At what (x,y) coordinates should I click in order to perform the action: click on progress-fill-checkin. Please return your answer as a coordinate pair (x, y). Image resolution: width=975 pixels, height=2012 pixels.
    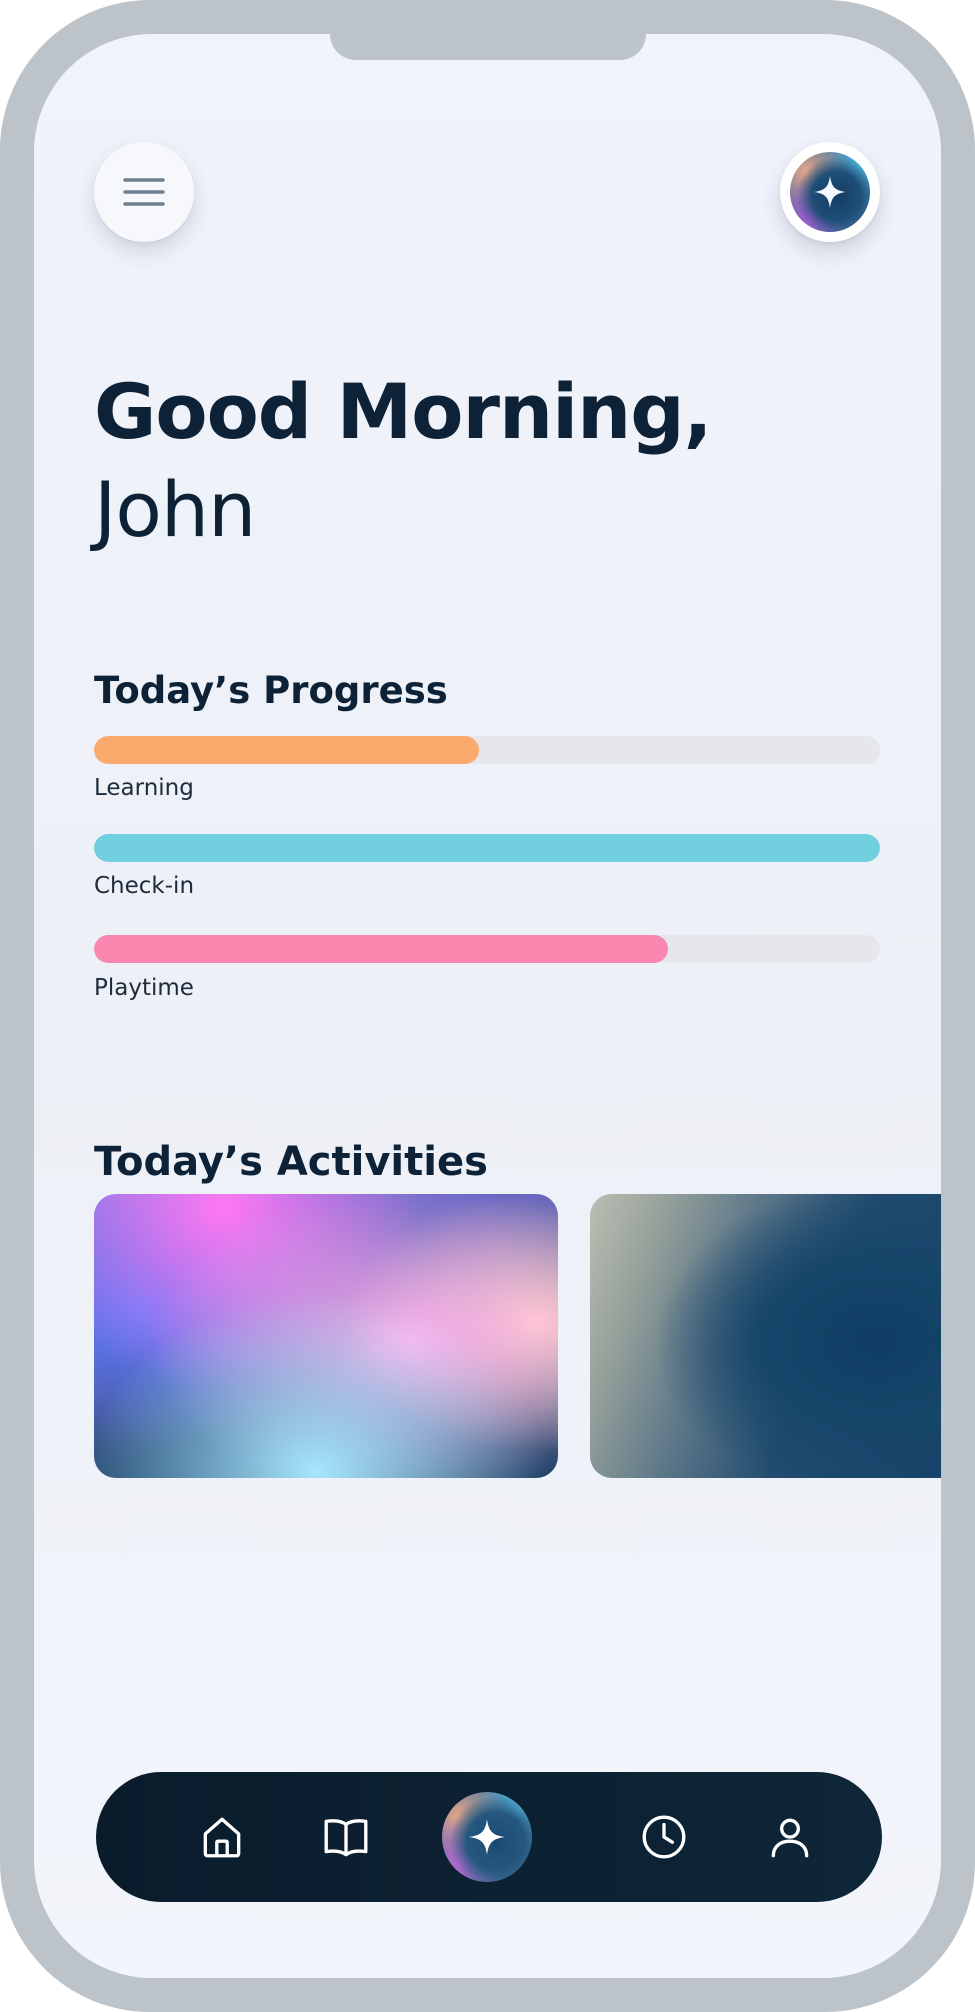
    Looking at the image, I should click on (487, 848).